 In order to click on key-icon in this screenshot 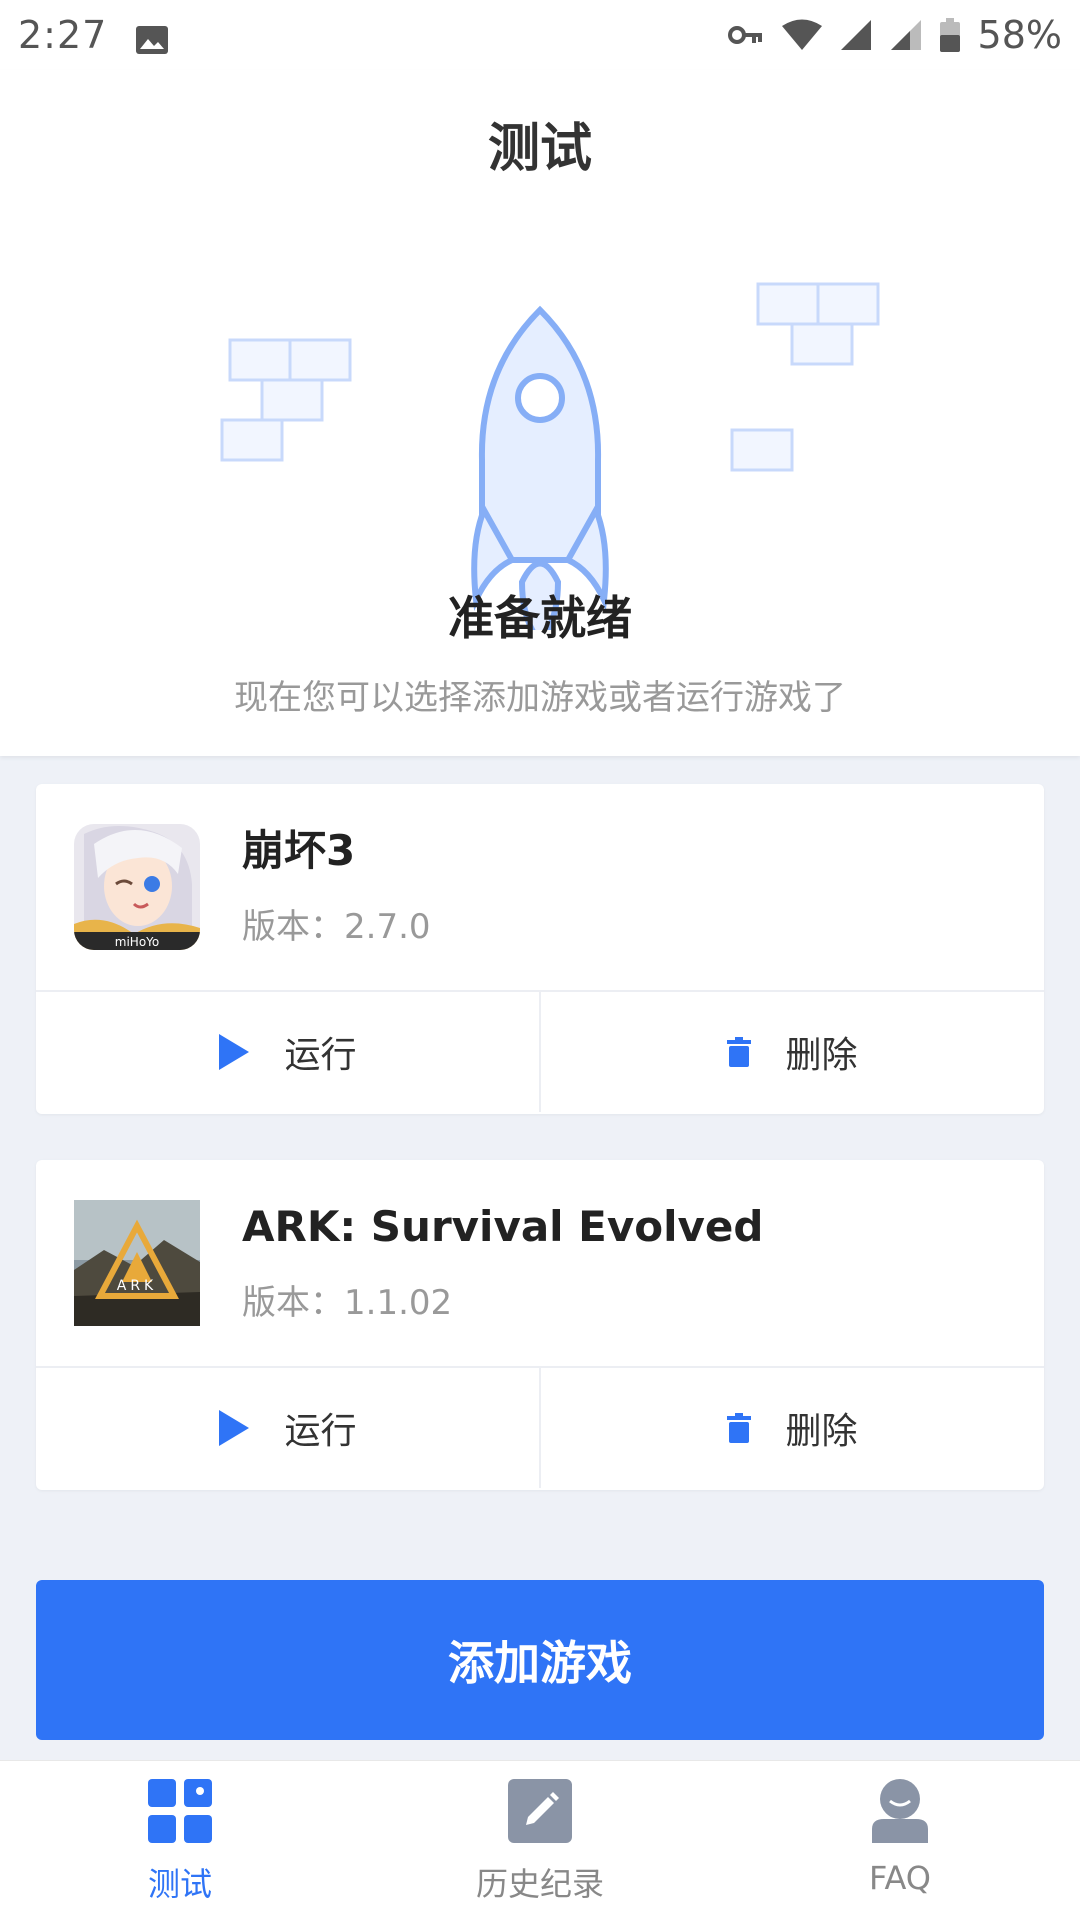, I will do `click(745, 35)`.